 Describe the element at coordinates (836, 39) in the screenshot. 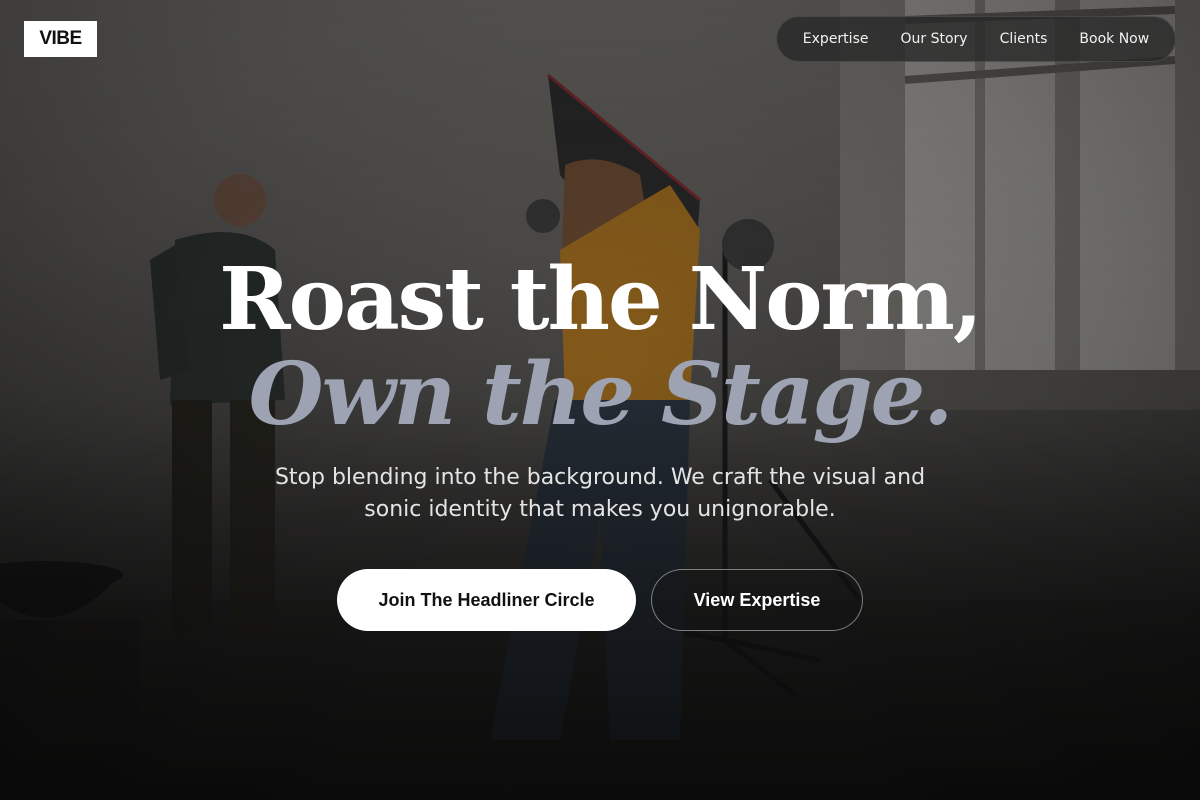

I see `nav-link-expertise: Expertise` at that location.